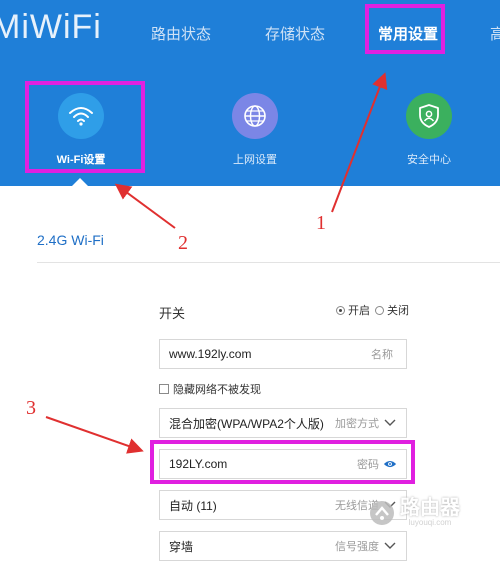 Image resolution: width=500 pixels, height=563 pixels. I want to click on hide-network-label: 隐藏网络不被发现, so click(217, 390).